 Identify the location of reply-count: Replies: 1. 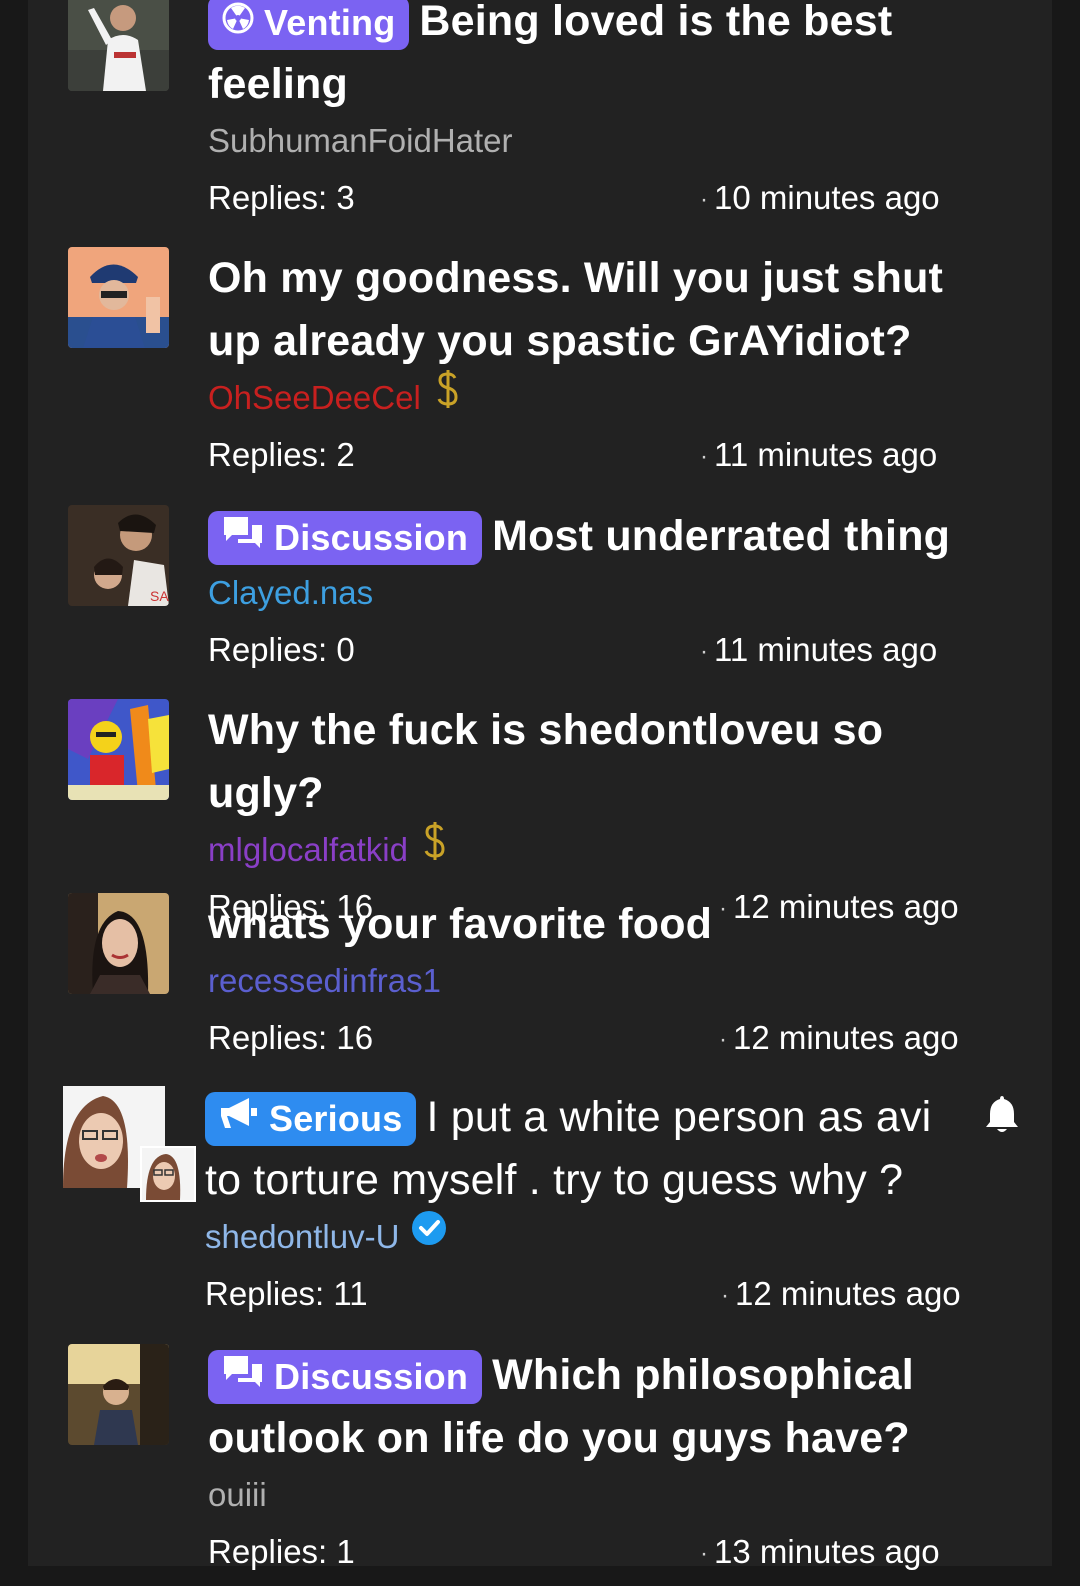
(281, 1551).